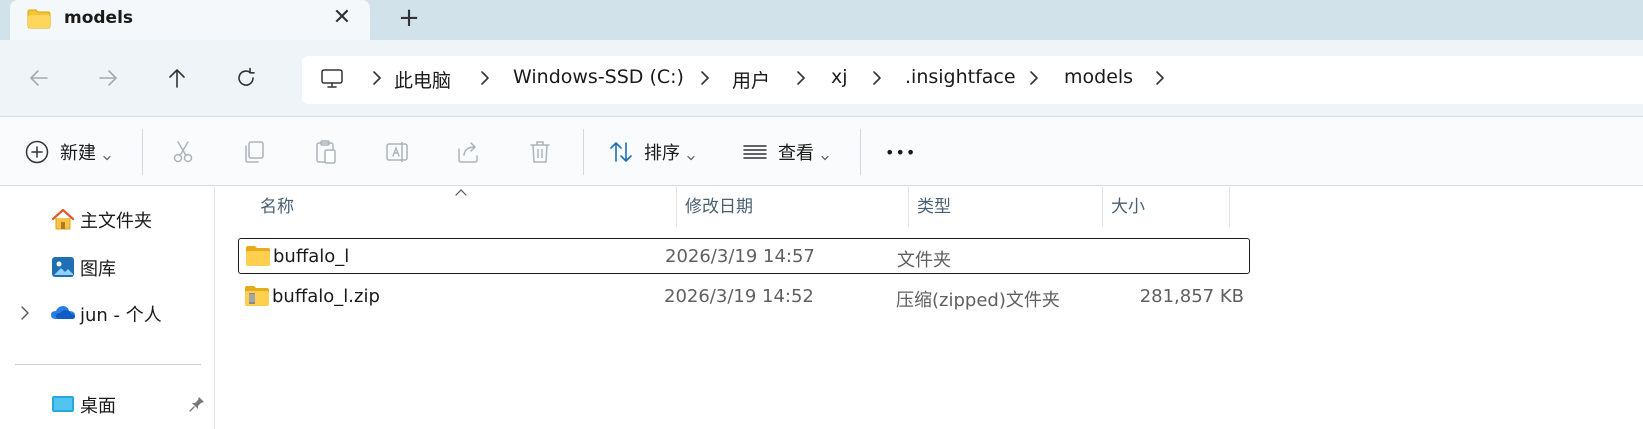 This screenshot has height=429, width=1643. Describe the element at coordinates (257, 296) in the screenshot. I see `zip-folder-icon` at that location.